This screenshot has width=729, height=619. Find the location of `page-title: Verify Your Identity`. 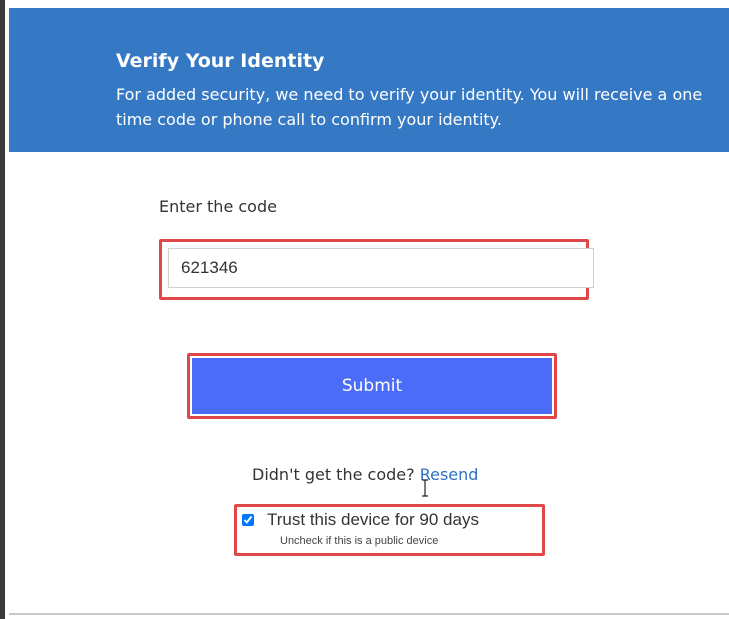

page-title: Verify Your Identity is located at coordinates (220, 61).